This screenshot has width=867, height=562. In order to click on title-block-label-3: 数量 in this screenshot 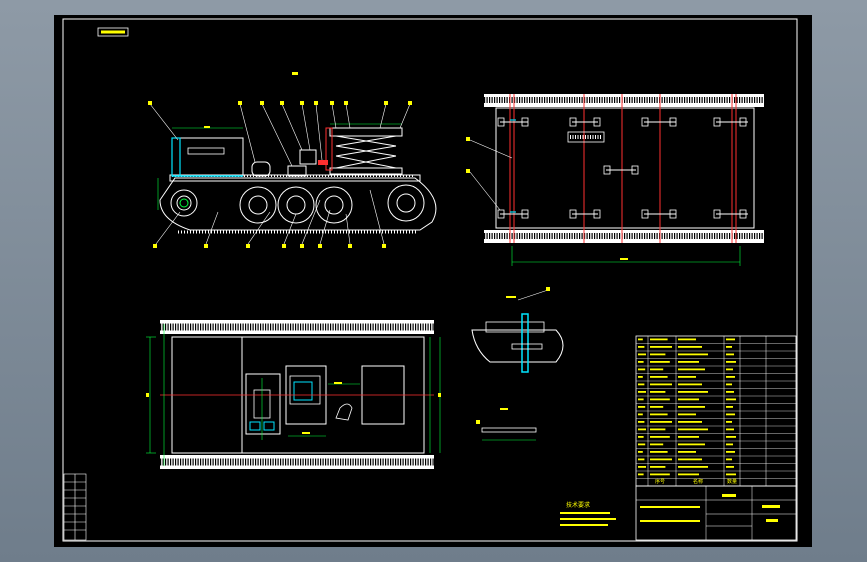, I will do `click(732, 481)`.